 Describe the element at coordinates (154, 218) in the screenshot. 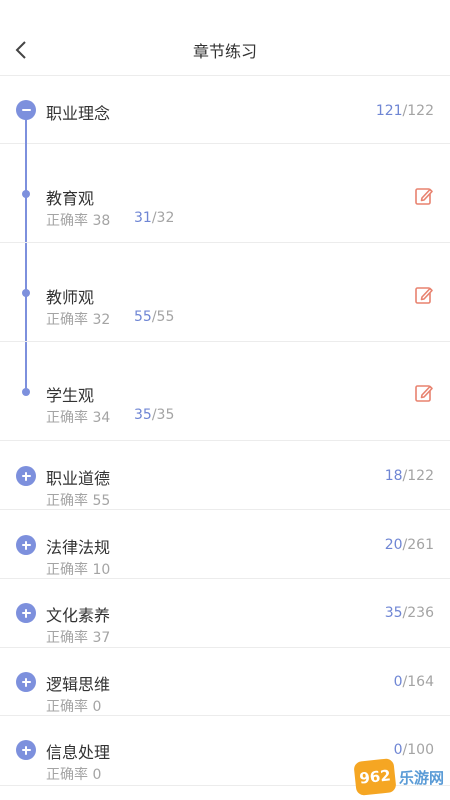

I see `section-progress: 31/32` at that location.